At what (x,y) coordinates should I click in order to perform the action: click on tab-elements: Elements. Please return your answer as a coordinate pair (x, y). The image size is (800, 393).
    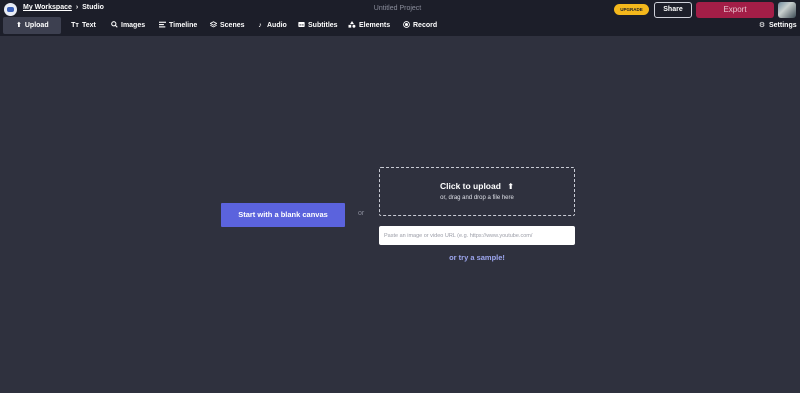
    Looking at the image, I should click on (369, 25).